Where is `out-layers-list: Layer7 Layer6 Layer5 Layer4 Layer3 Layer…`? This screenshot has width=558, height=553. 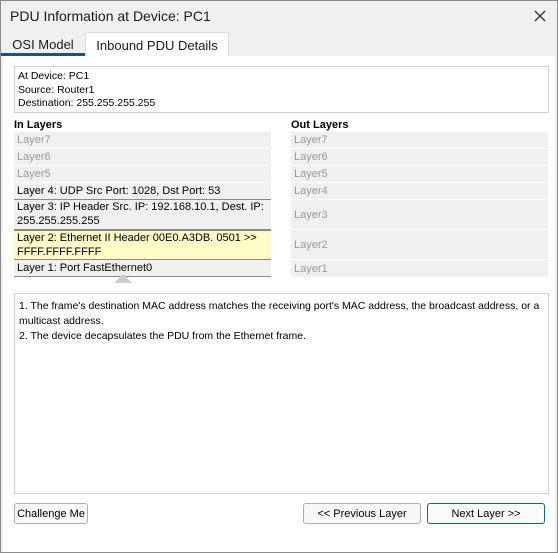
out-layers-list: Layer7 Layer6 Layer5 Layer4 Layer3 Layer… is located at coordinates (419, 205).